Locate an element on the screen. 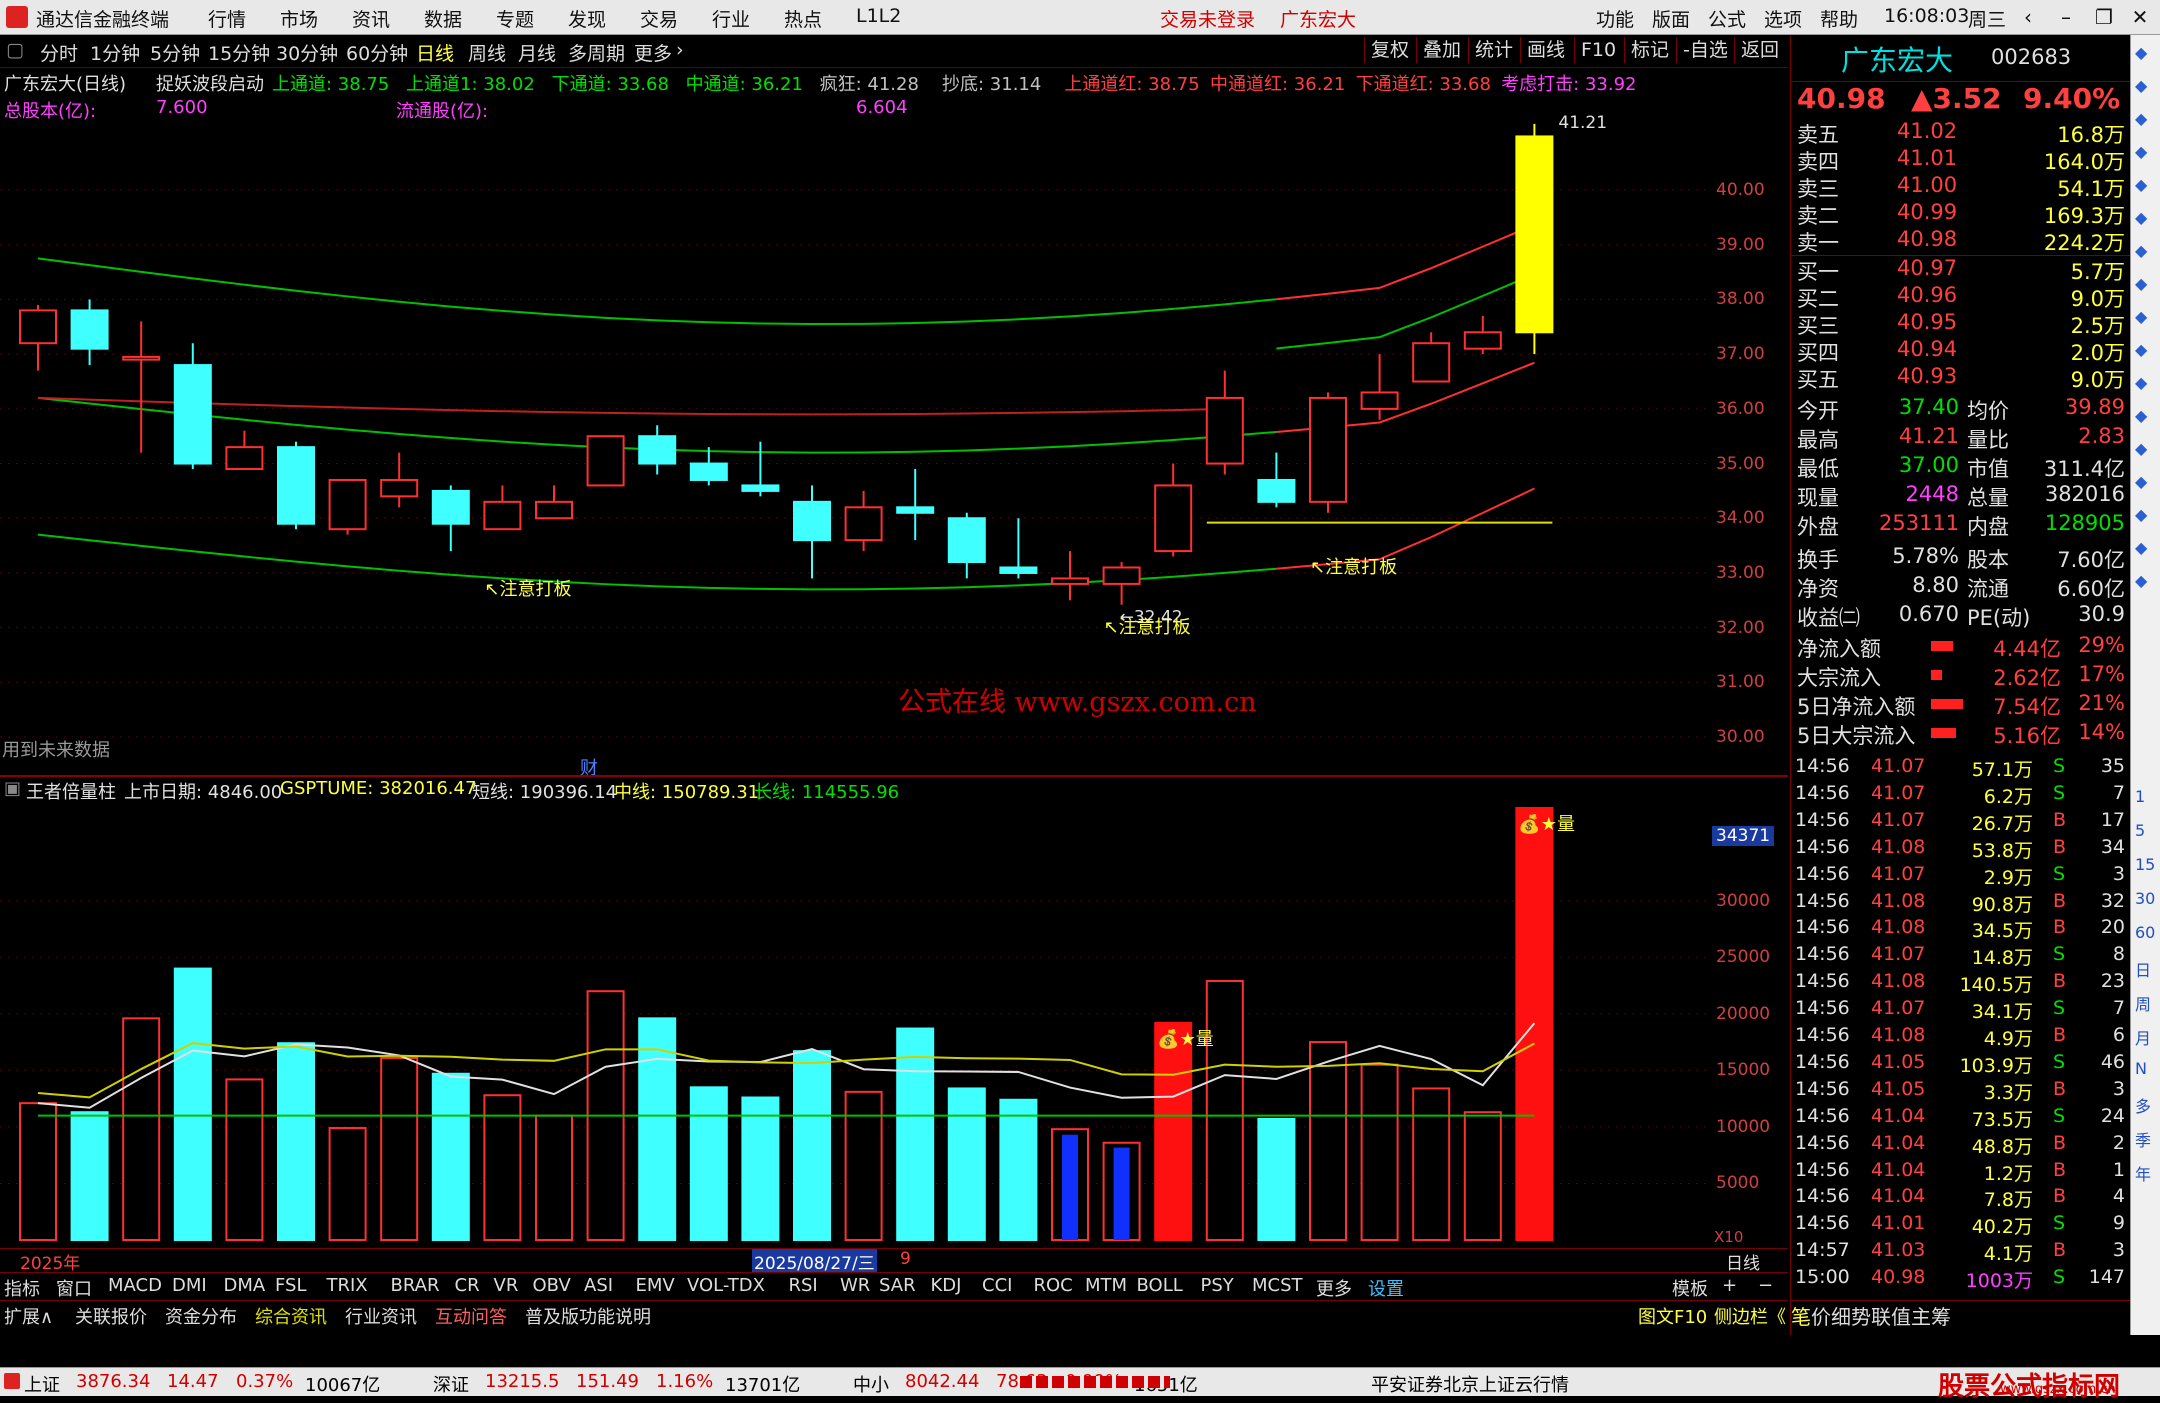 The height and width of the screenshot is (1403, 2160). template-button: 模板 is located at coordinates (1690, 1288).